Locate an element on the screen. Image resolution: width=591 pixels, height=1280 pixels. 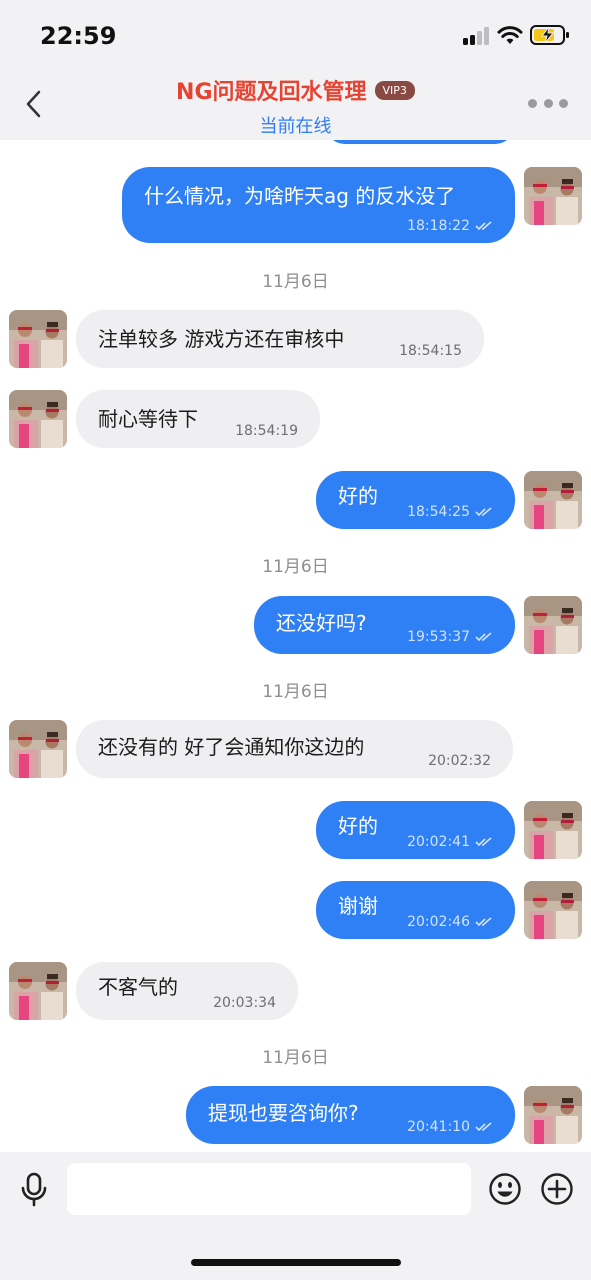
cellular-signal-icon is located at coordinates (477, 36).